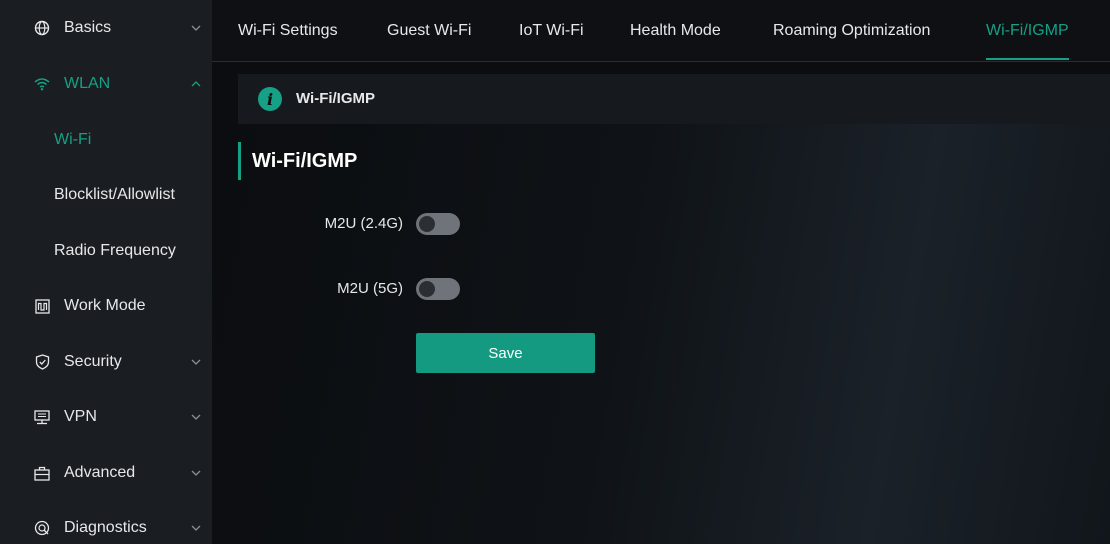  I want to click on sidebar-item-diagnostics: Diagnostics, so click(106, 528).